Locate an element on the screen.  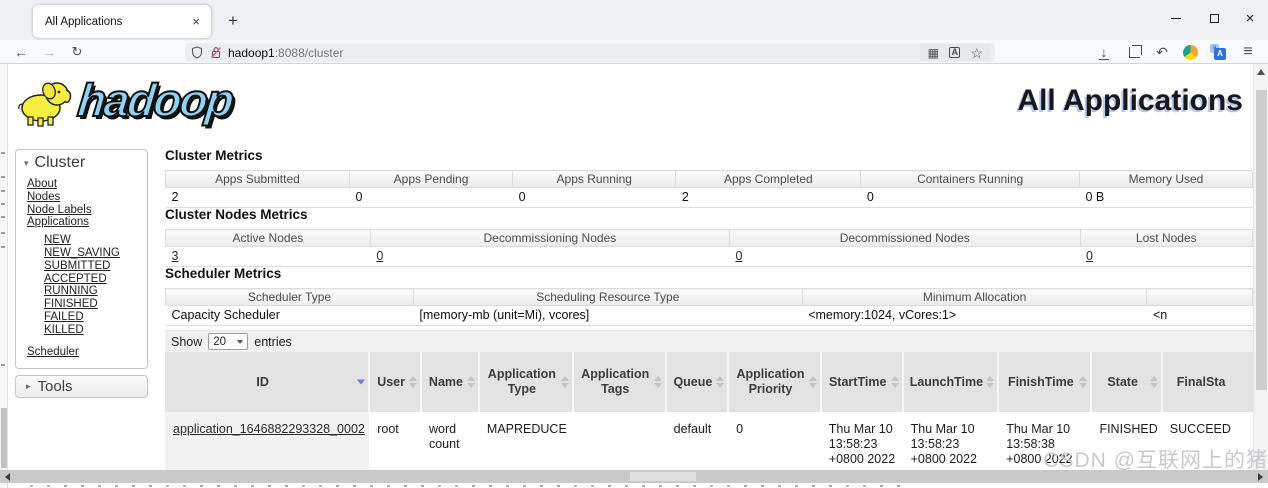
tab-close-icon: × is located at coordinates (196, 21).